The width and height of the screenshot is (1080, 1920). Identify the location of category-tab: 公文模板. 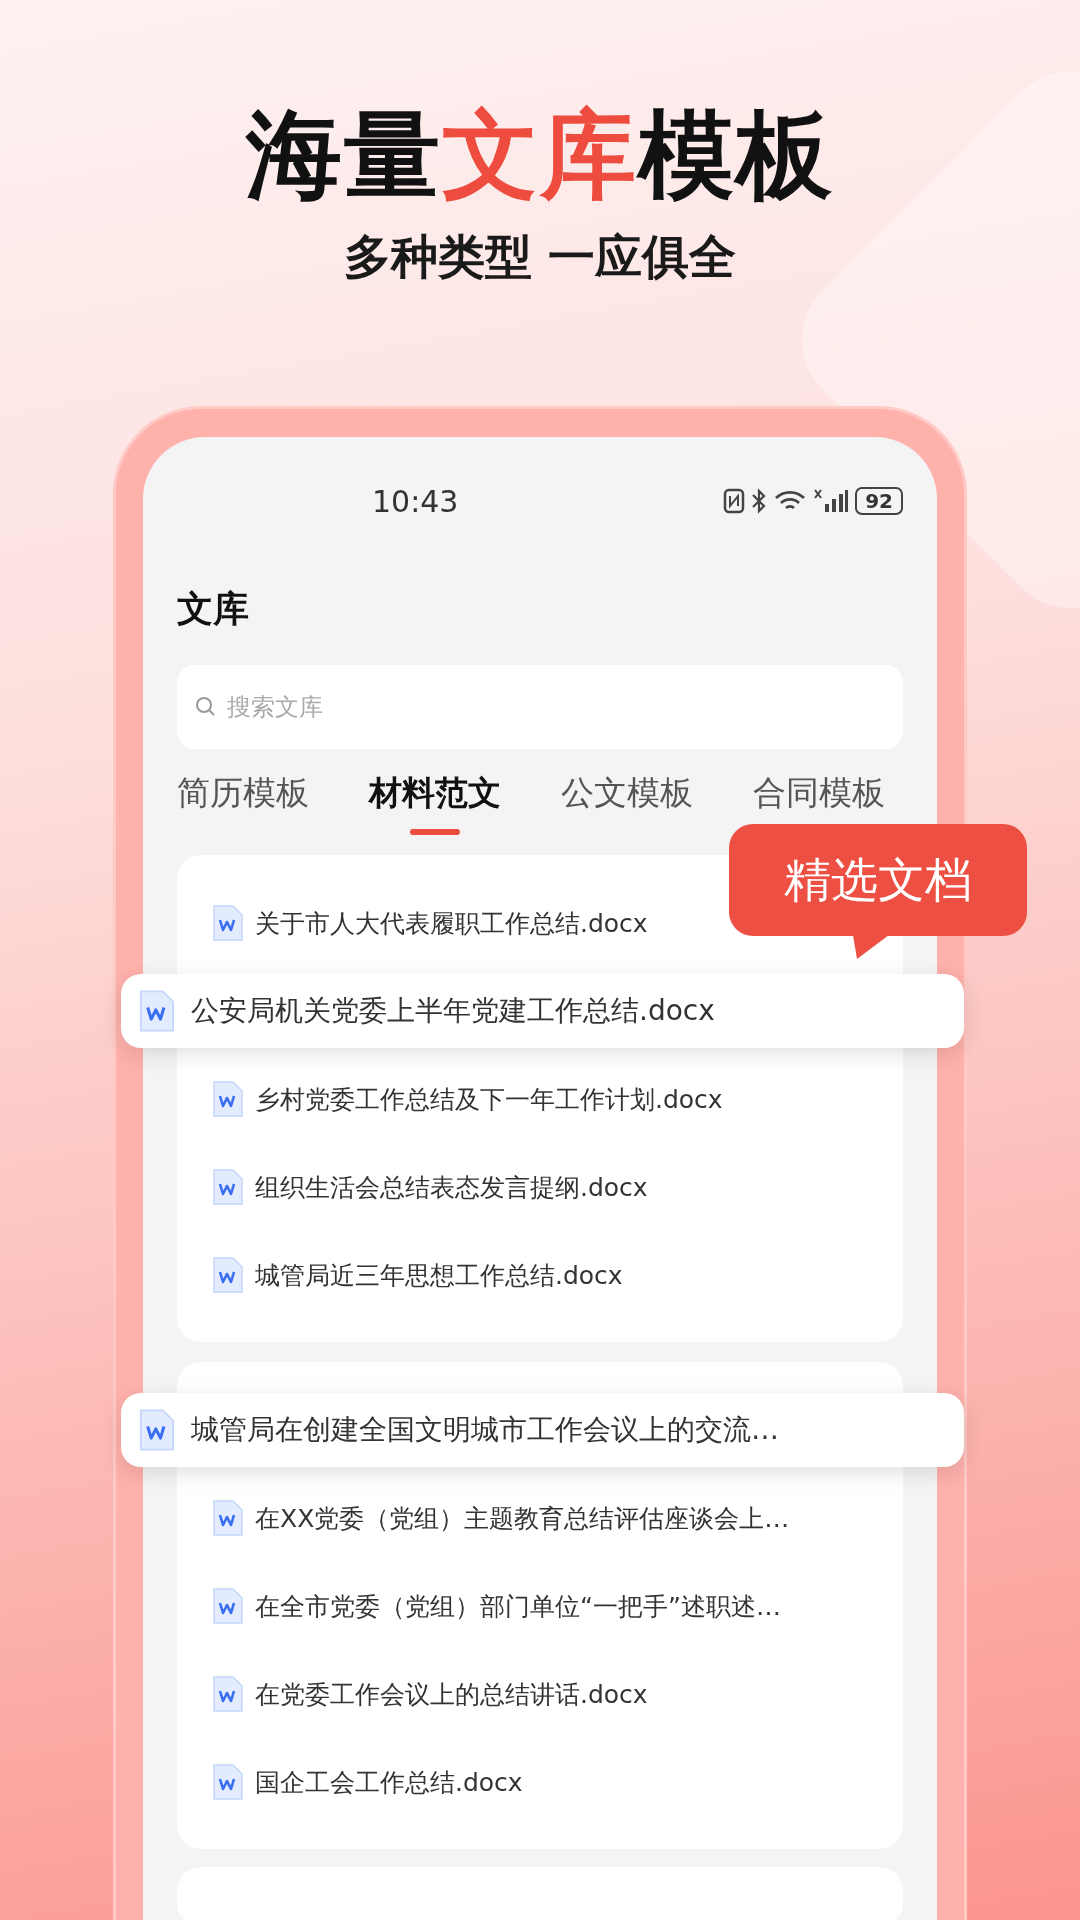
(627, 793).